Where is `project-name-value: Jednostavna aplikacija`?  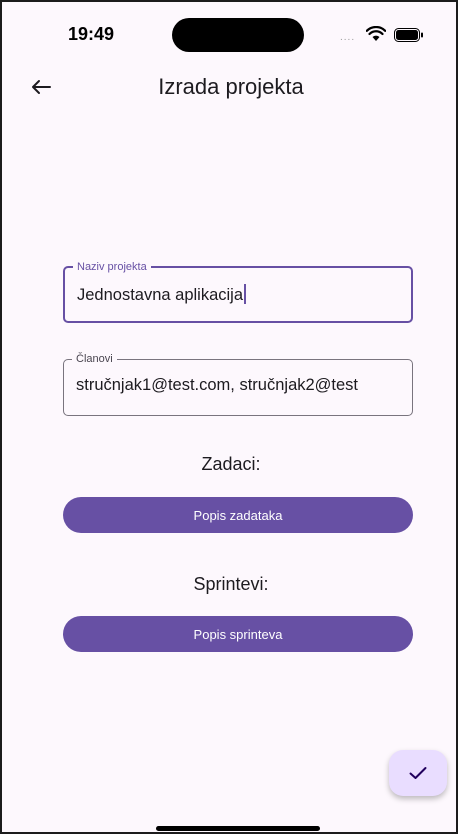
project-name-value: Jednostavna aplikacija is located at coordinates (160, 295).